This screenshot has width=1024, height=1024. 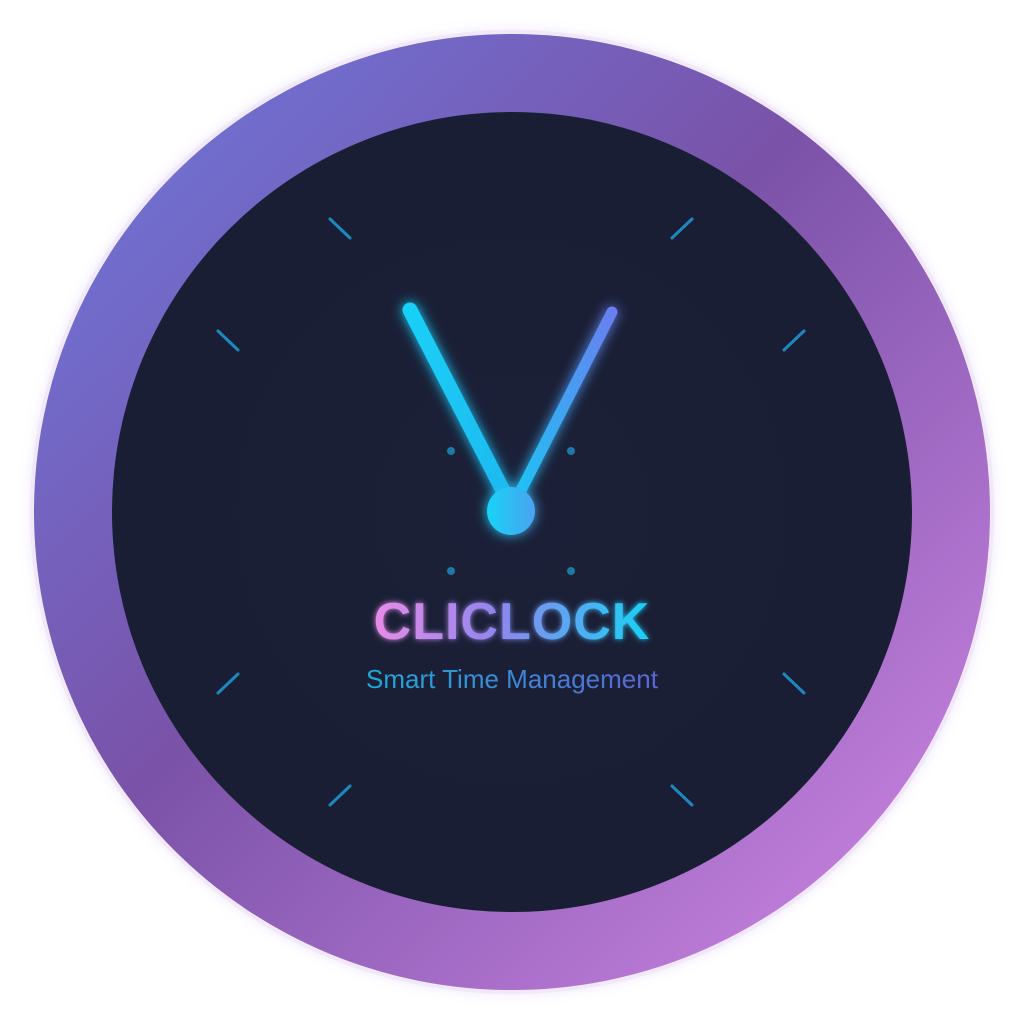 What do you see at coordinates (512, 622) in the screenshot?
I see `brand-name: CLICLOCK` at bounding box center [512, 622].